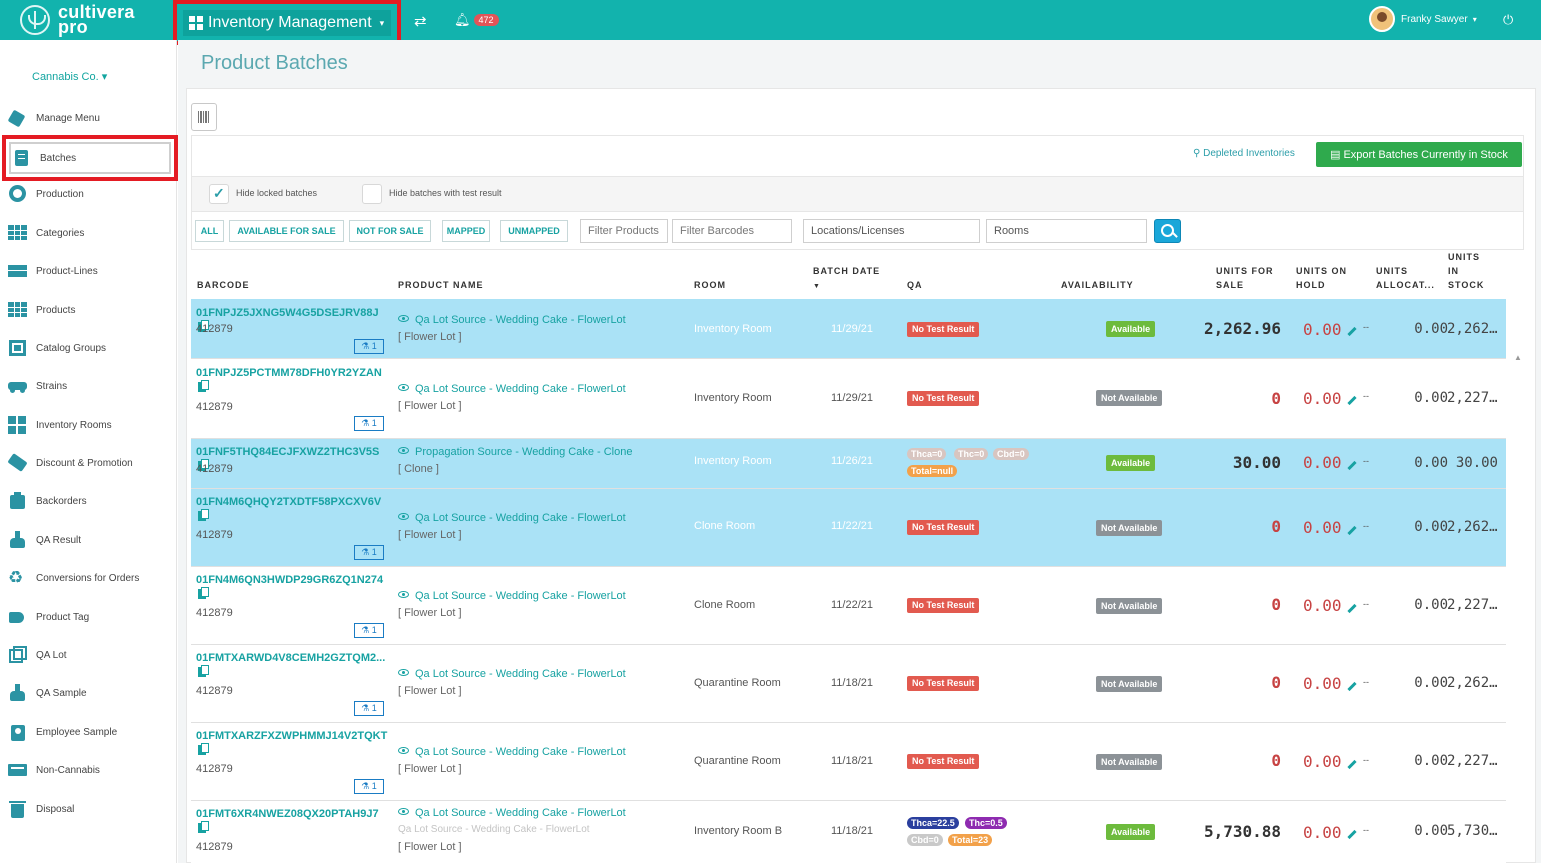 The width and height of the screenshot is (1541, 863). Describe the element at coordinates (88, 809) in the screenshot. I see `sidebar-item-disposal: Disposal` at that location.